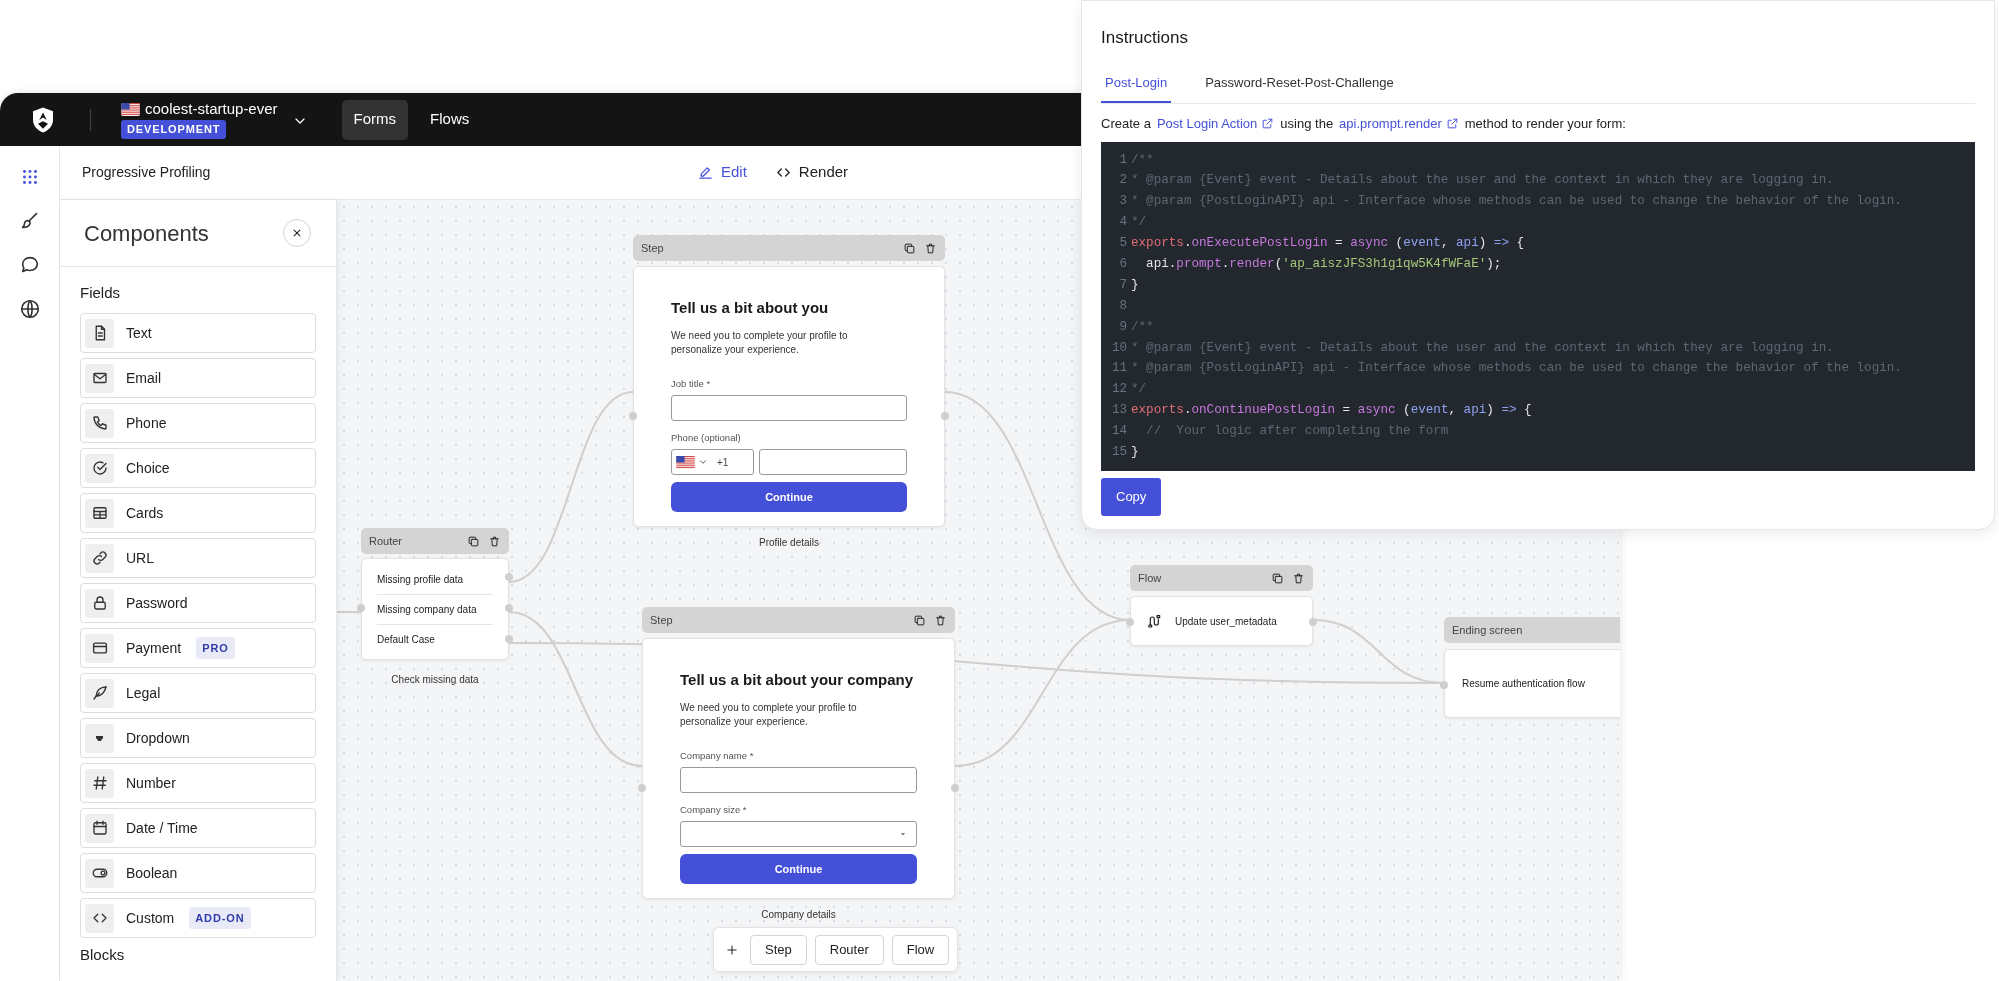 This screenshot has width=1999, height=981. I want to click on item-label: Phone, so click(146, 423).